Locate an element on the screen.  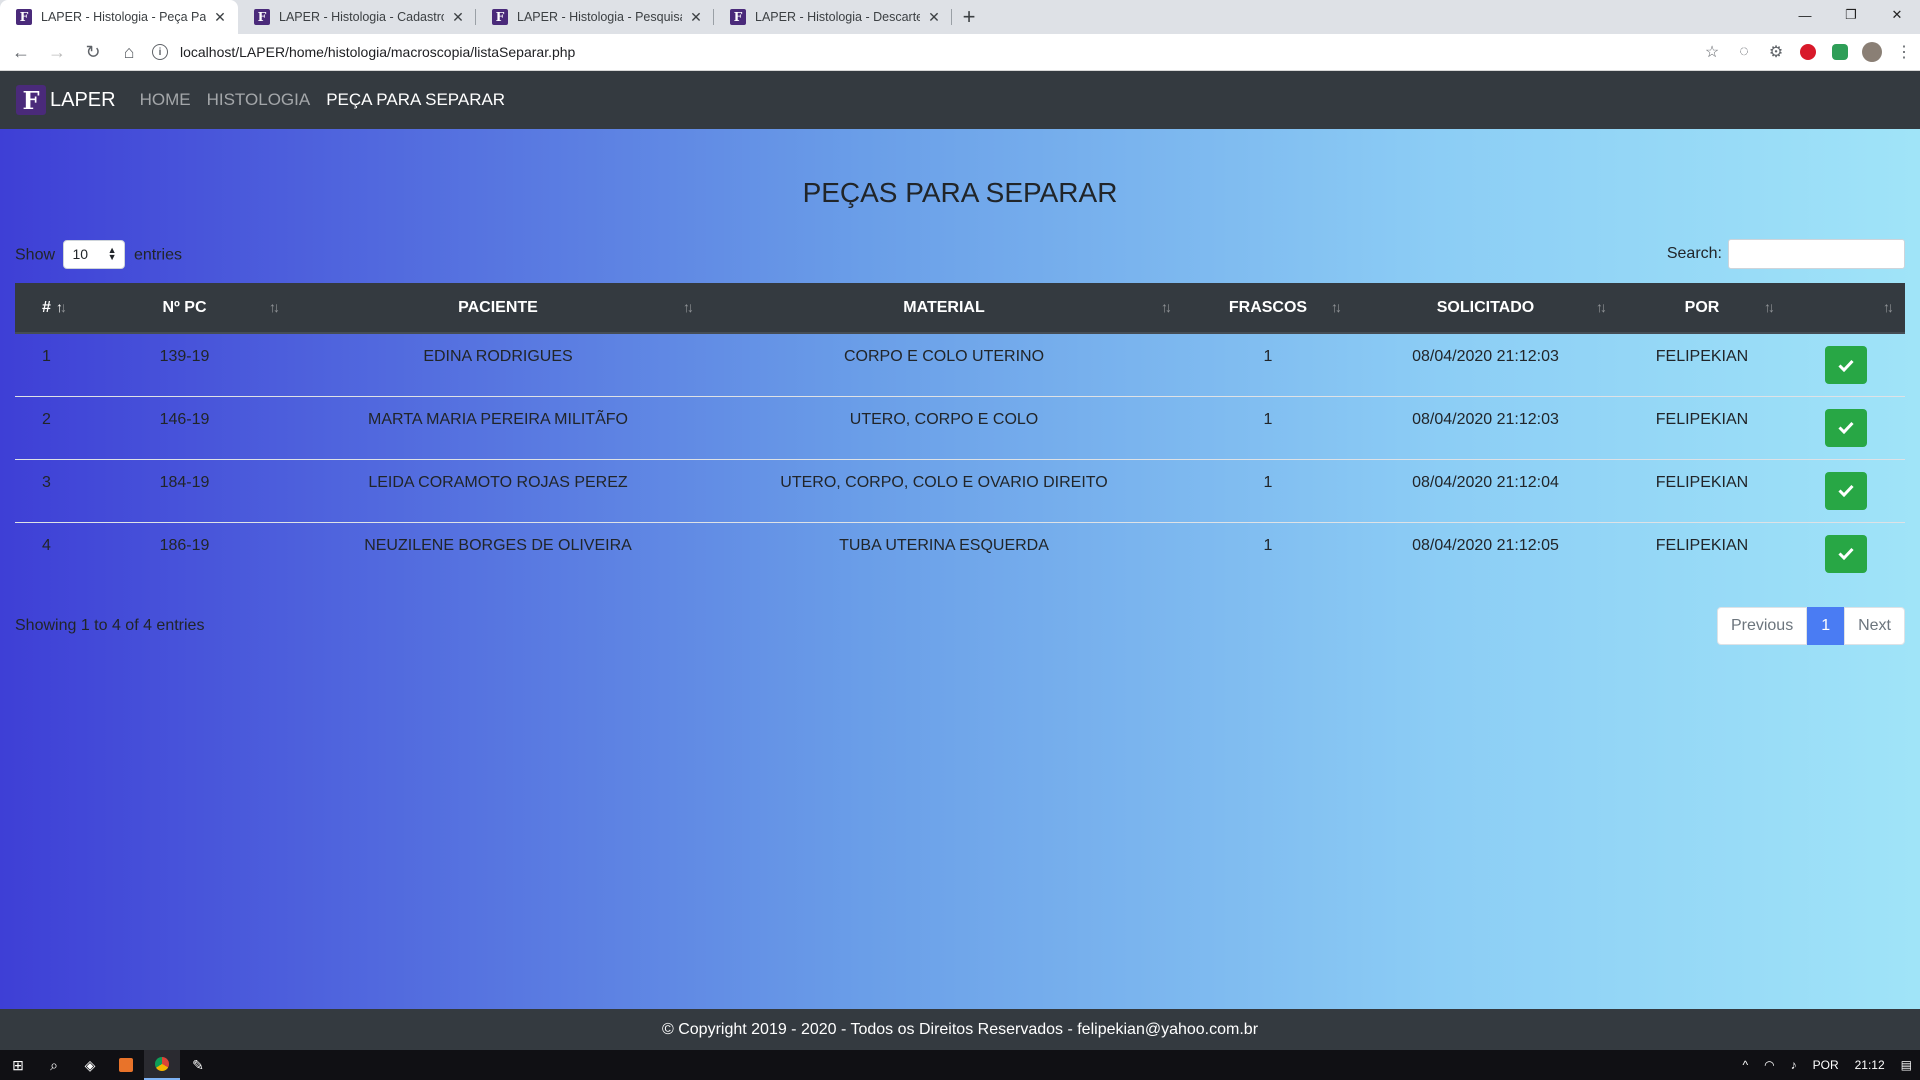
window-controls: — ❐ ✕ is located at coordinates (1851, 15).